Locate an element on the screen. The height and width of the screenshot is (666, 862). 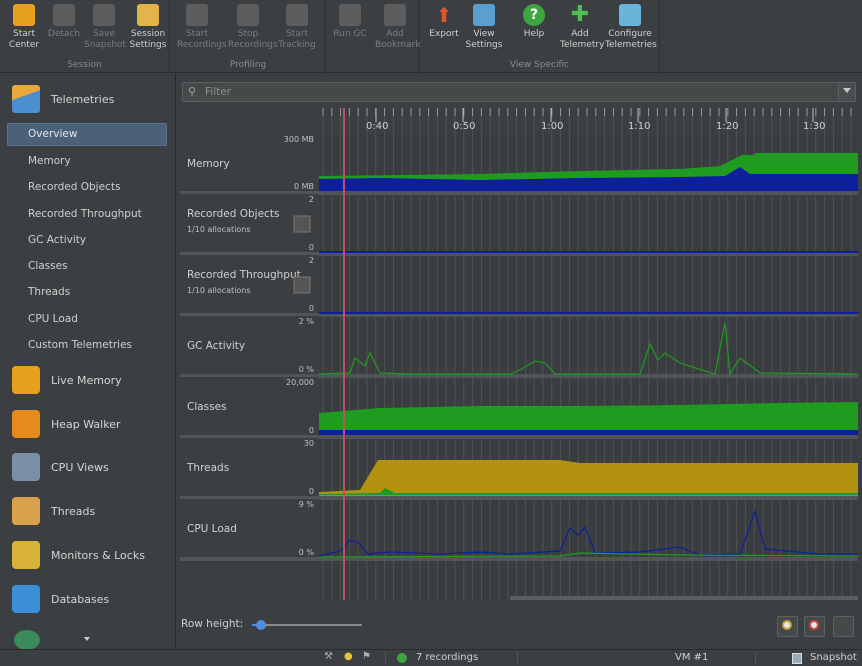
timeline-tick-label: 1:10 is located at coordinates (639, 126).